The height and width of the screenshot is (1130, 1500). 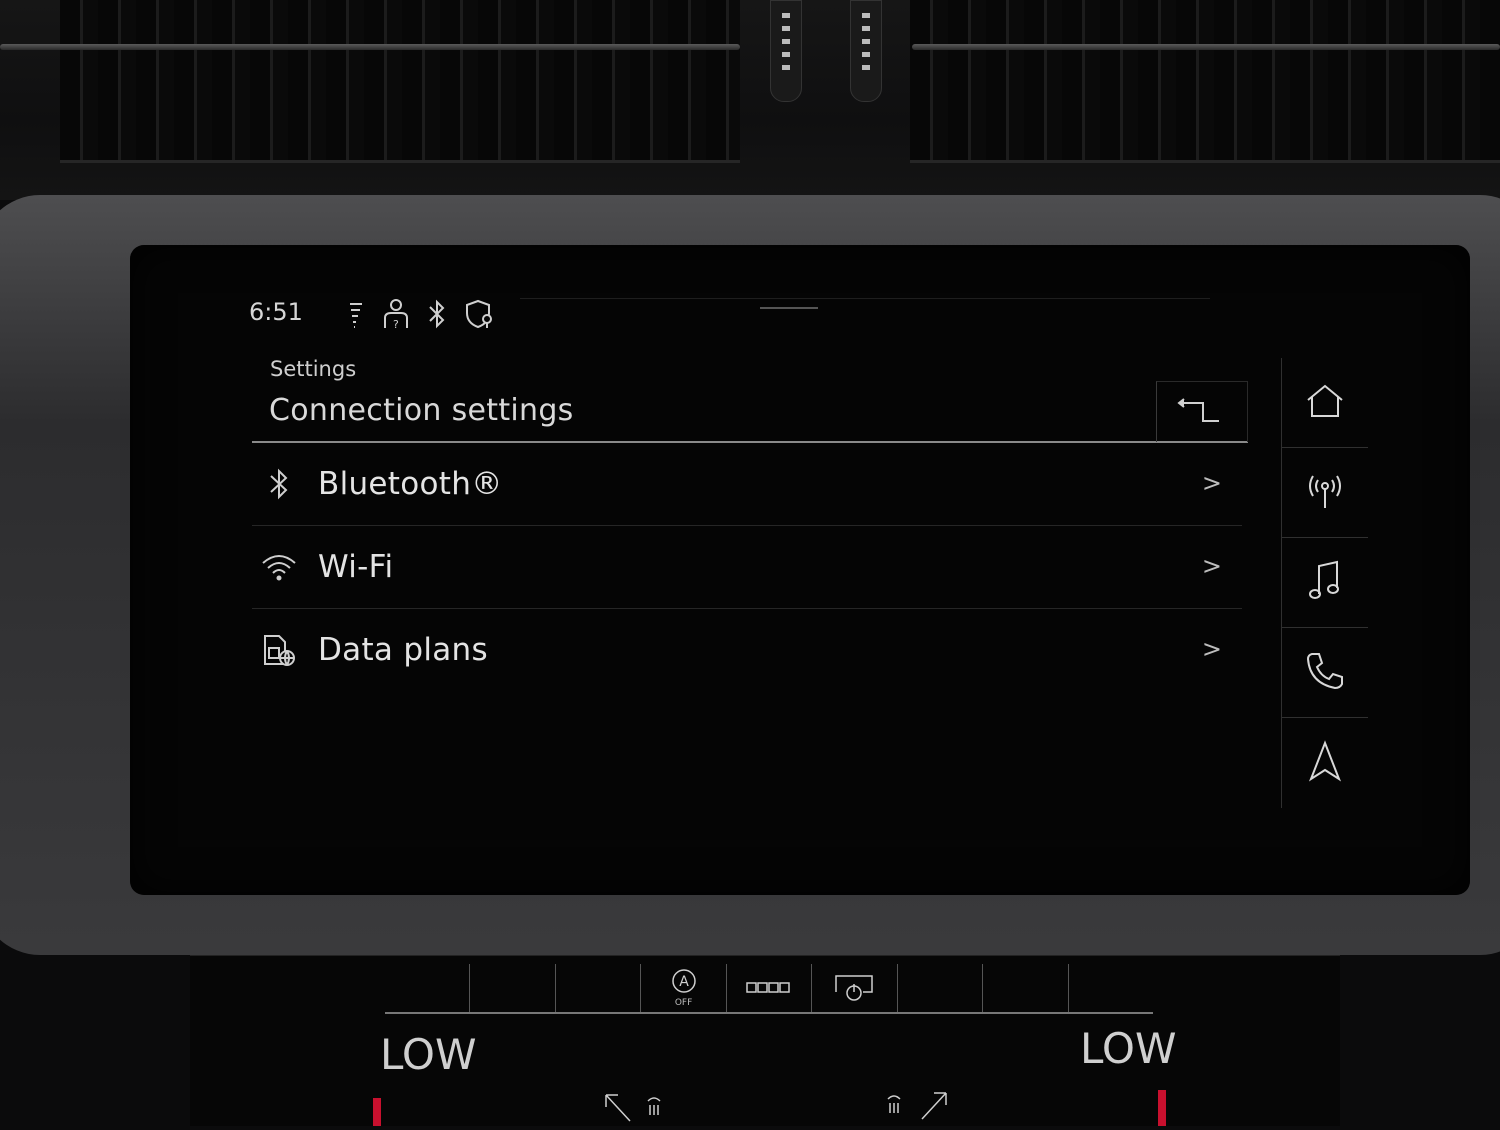 What do you see at coordinates (1128, 1048) in the screenshot?
I see `temperature-right: LOW` at bounding box center [1128, 1048].